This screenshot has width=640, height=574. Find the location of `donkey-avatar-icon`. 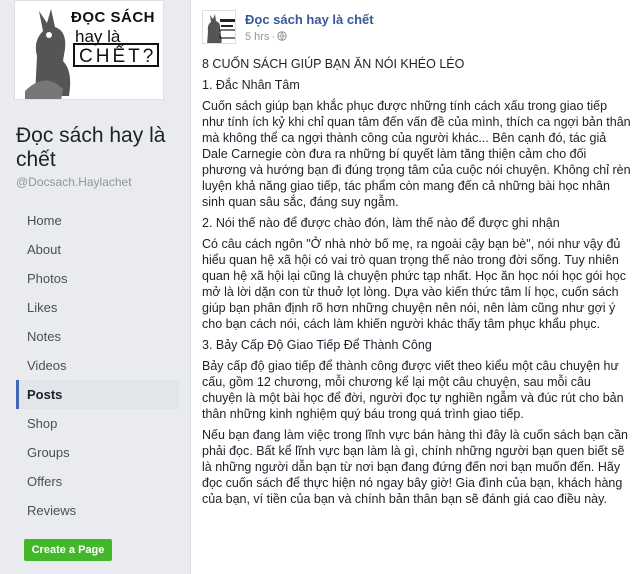

donkey-avatar-icon is located at coordinates (219, 27).